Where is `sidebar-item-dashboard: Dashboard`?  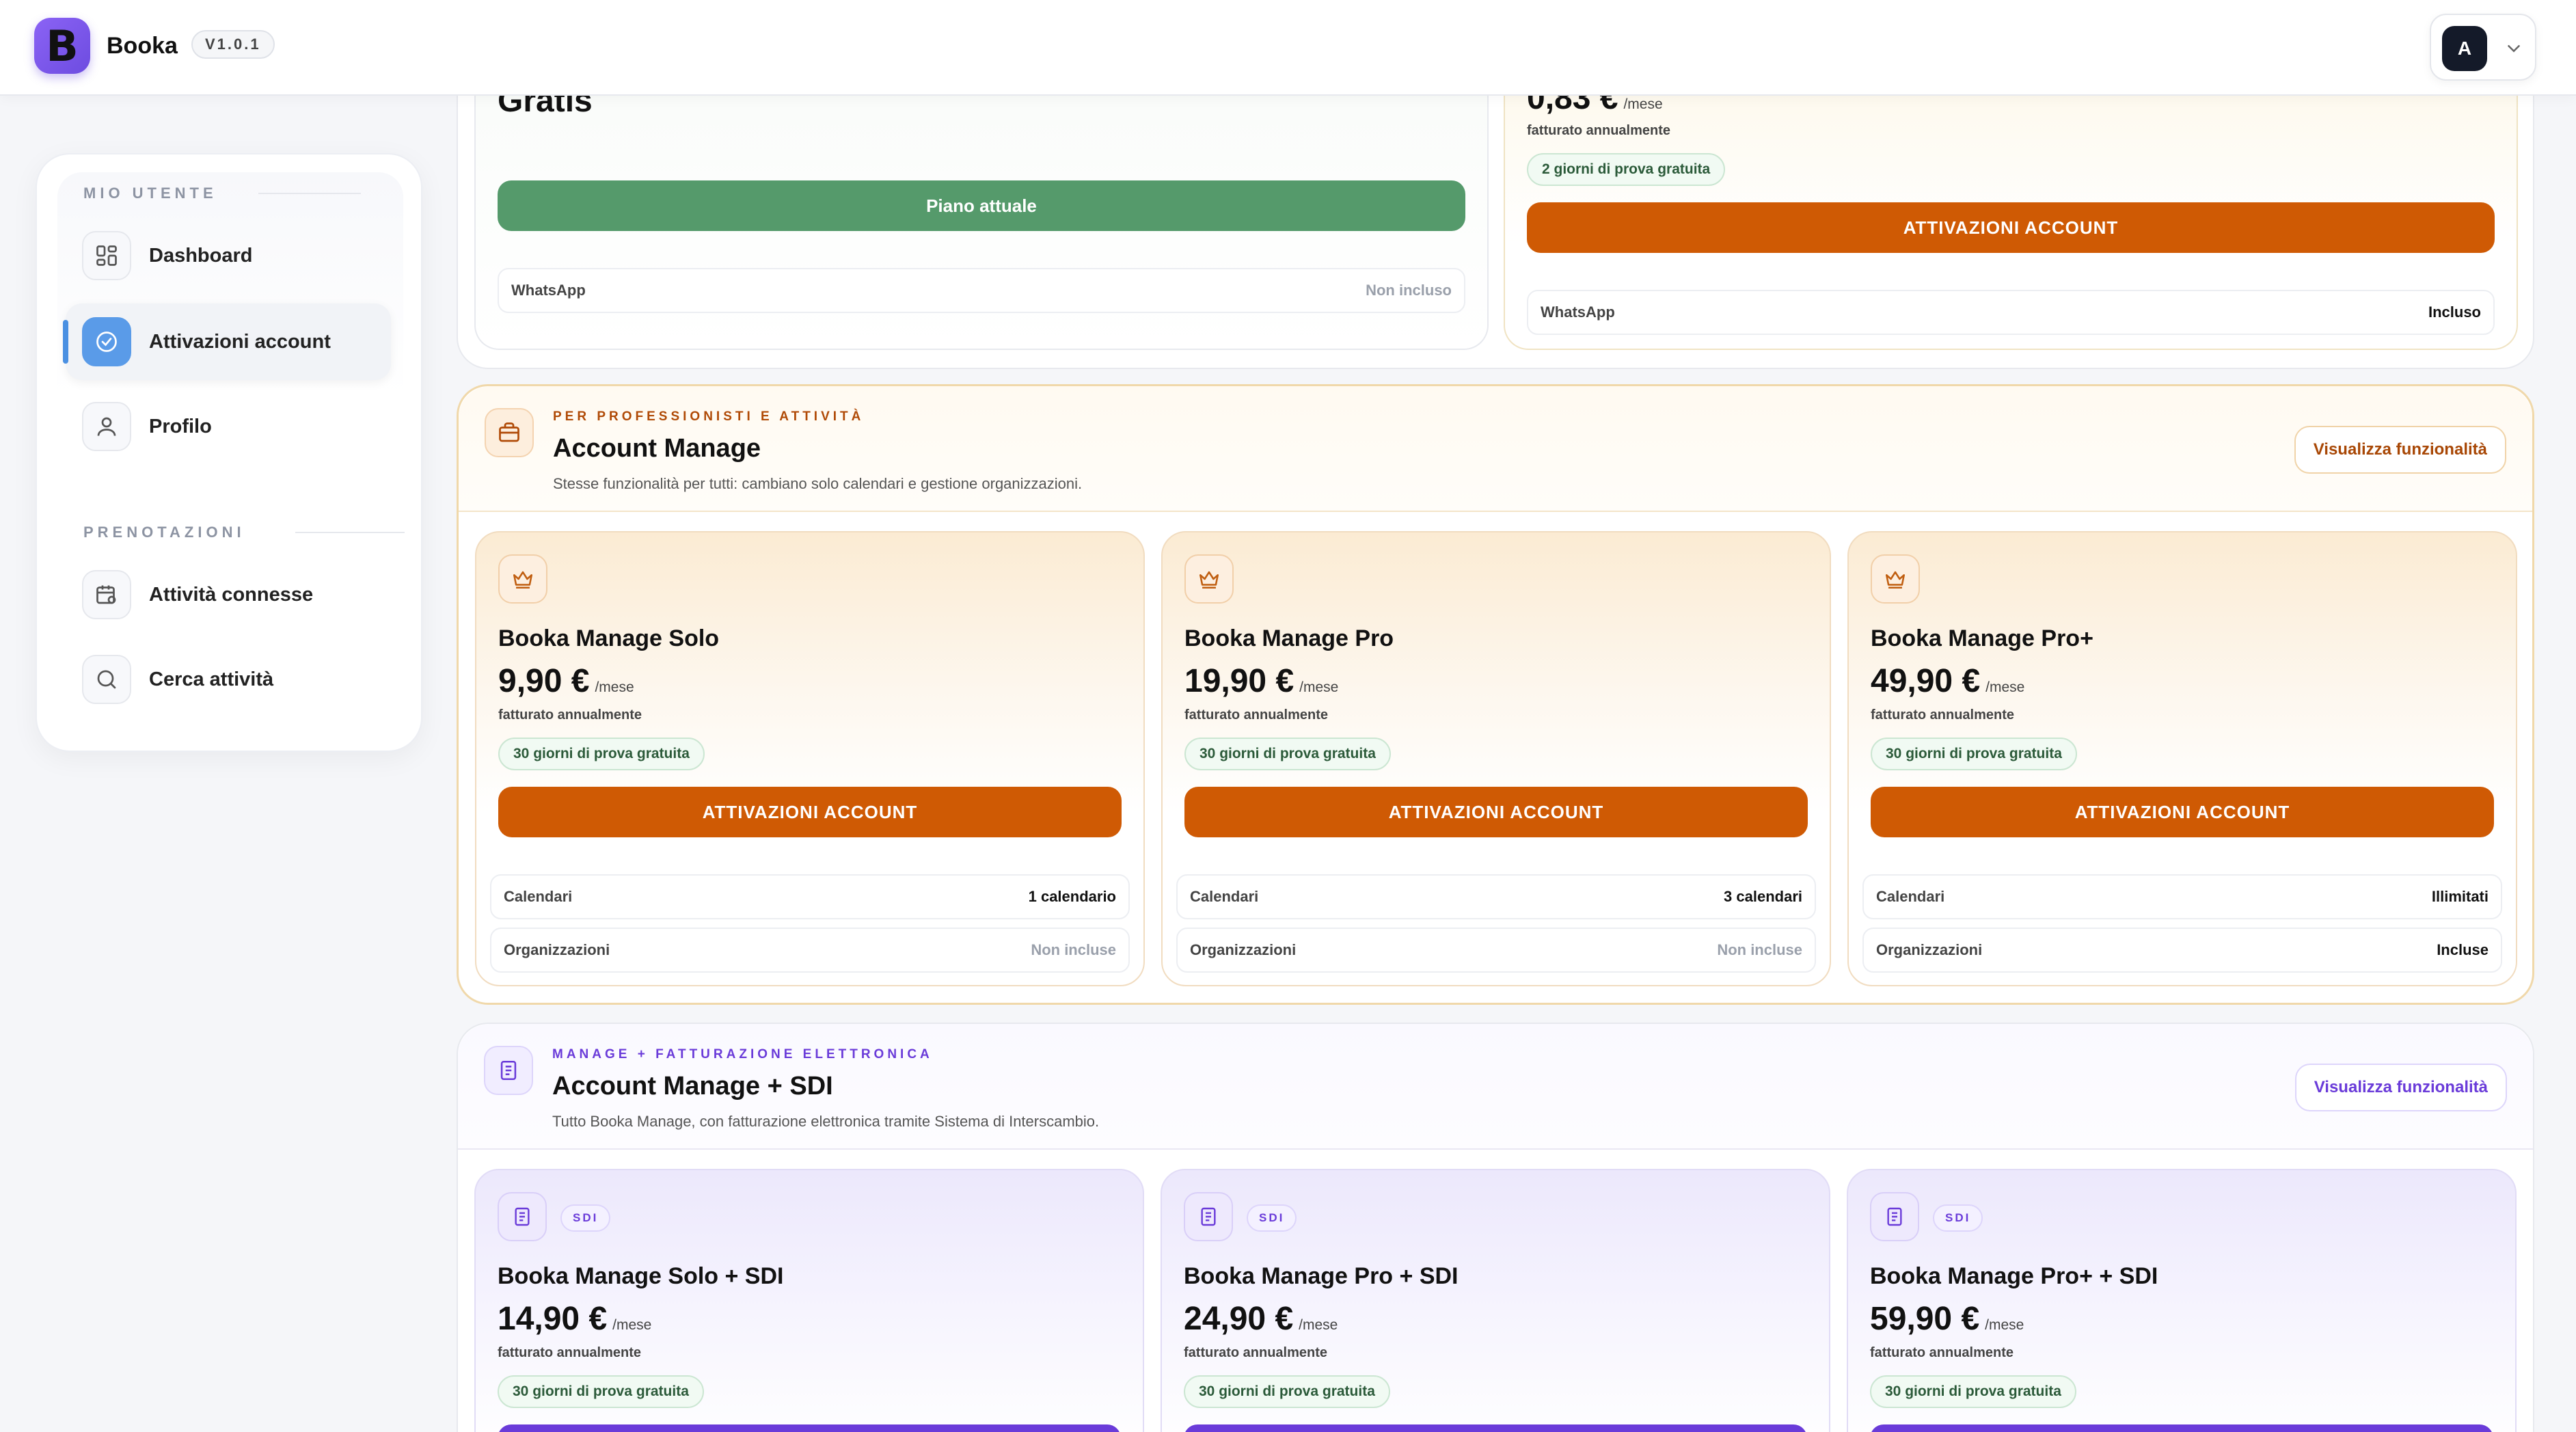 sidebar-item-dashboard: Dashboard is located at coordinates (229, 255).